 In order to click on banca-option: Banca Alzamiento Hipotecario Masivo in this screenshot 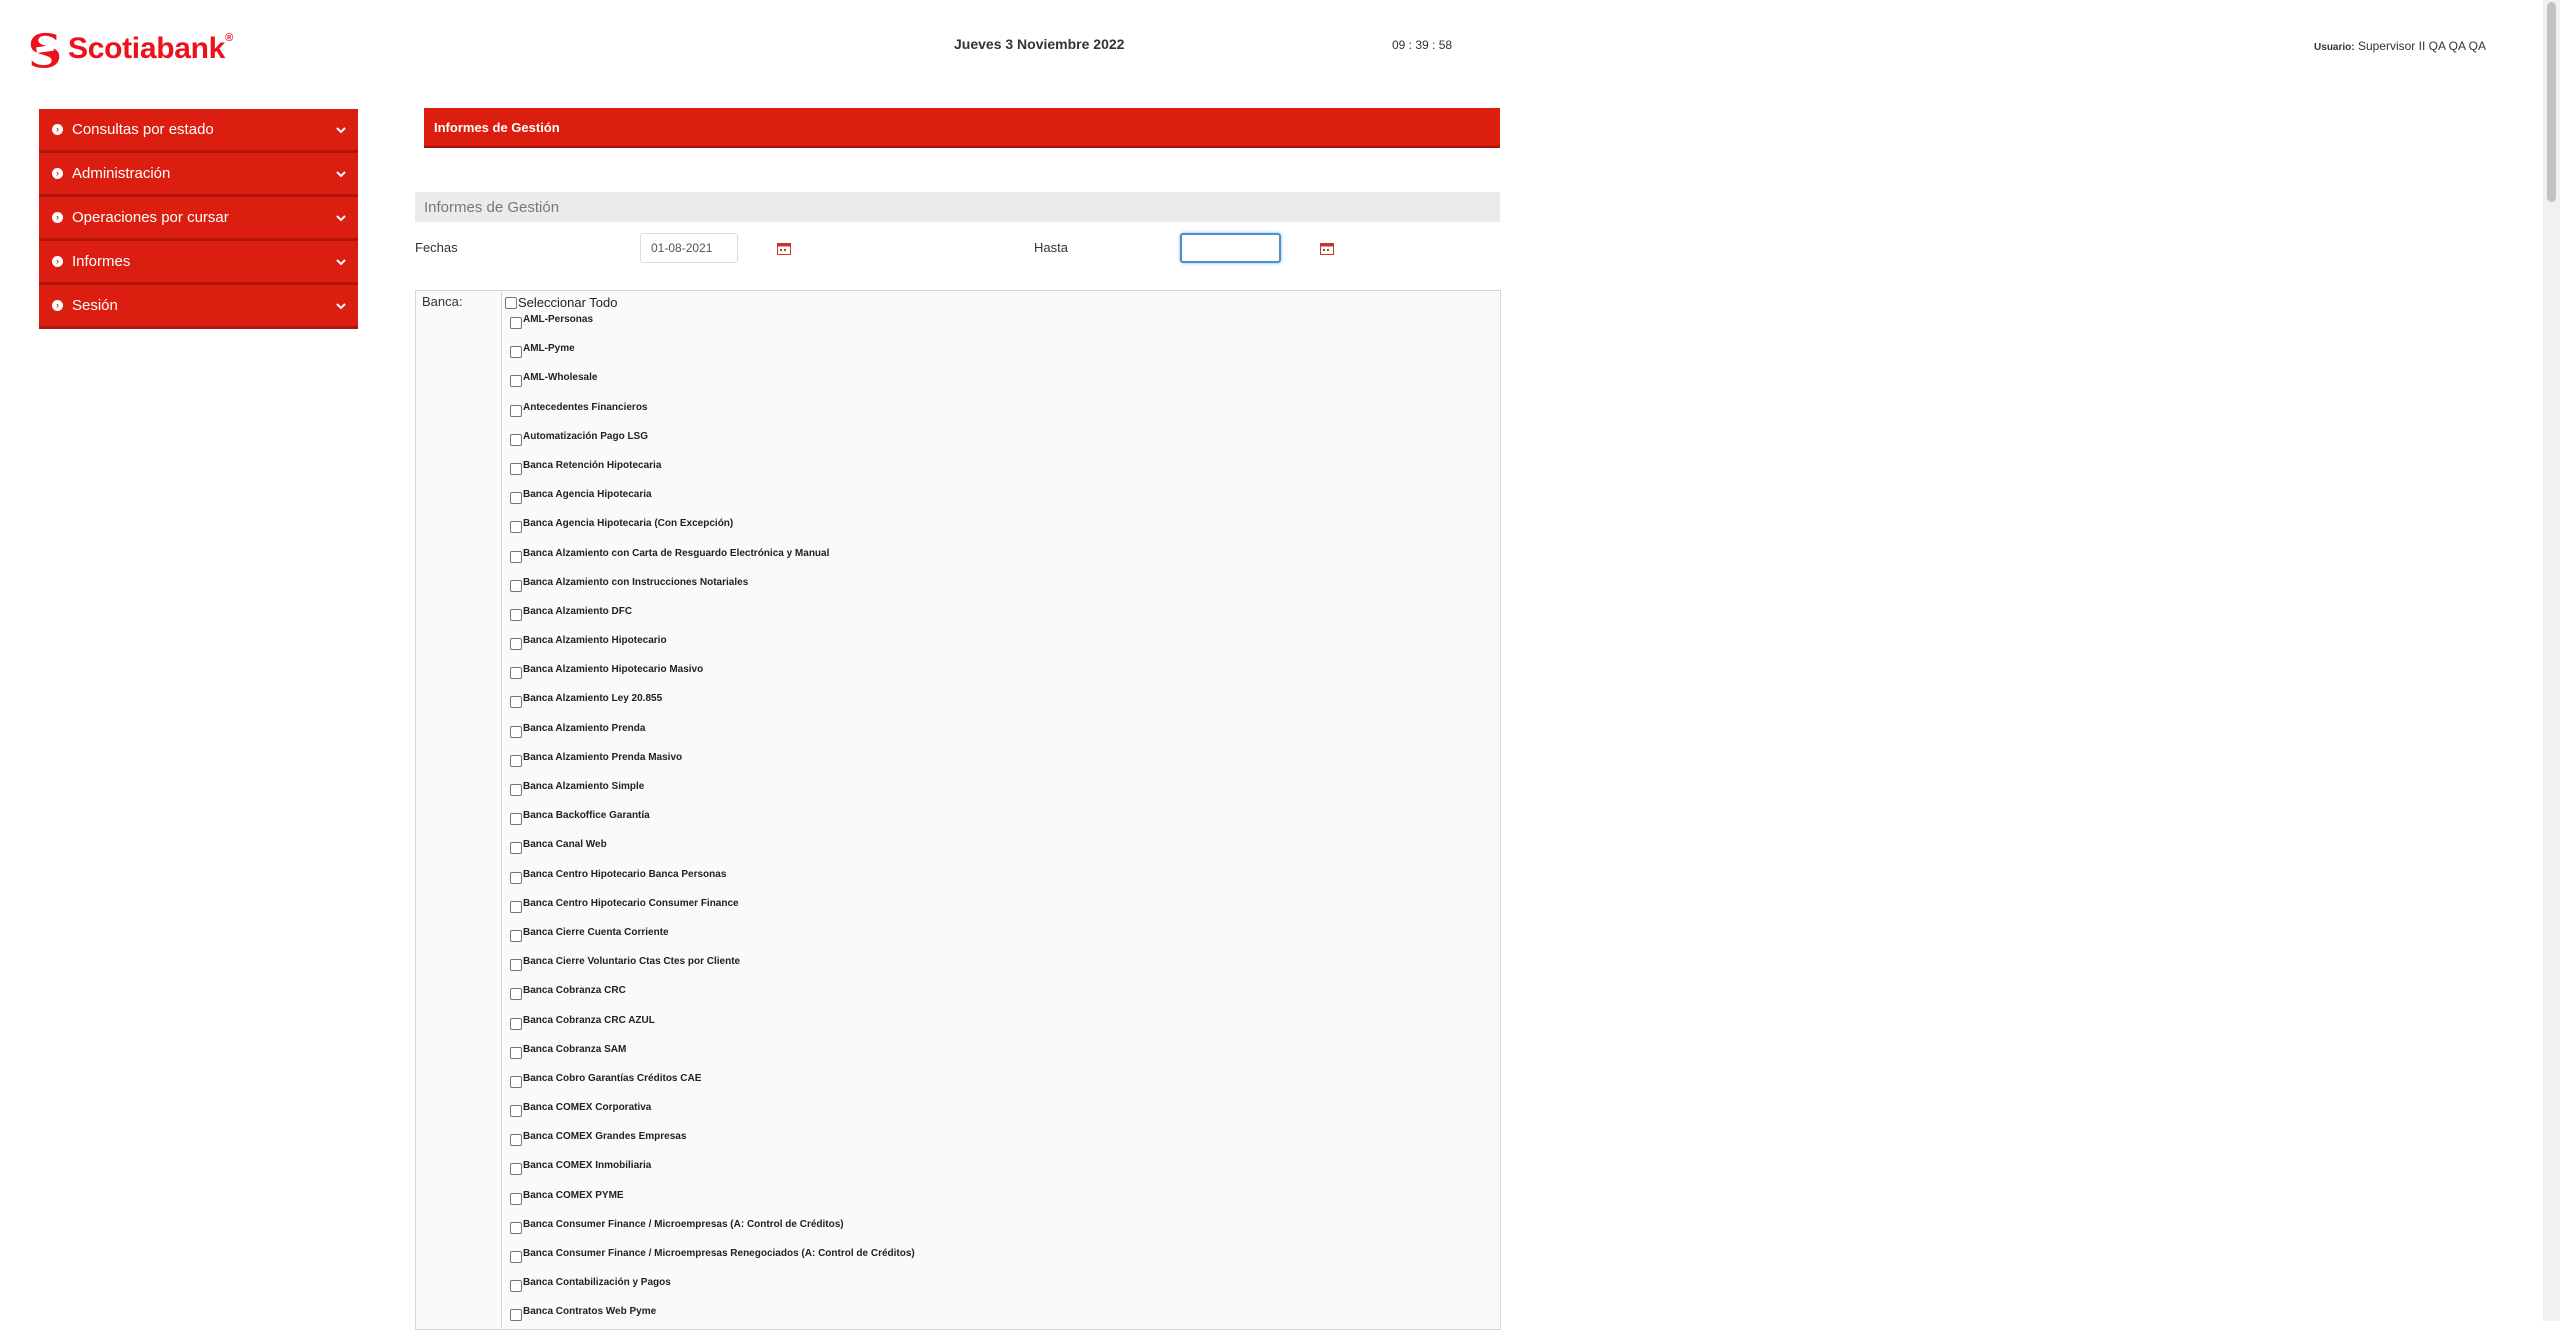, I will do `click(712, 678)`.